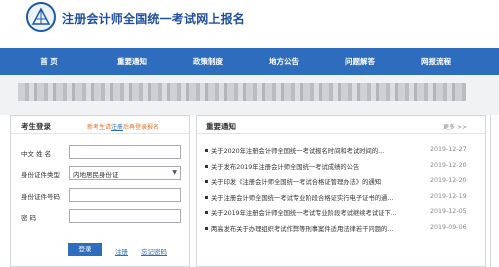 This screenshot has width=499, height=267. Describe the element at coordinates (436, 61) in the screenshot. I see `nav-registration-process: 网报流程` at that location.